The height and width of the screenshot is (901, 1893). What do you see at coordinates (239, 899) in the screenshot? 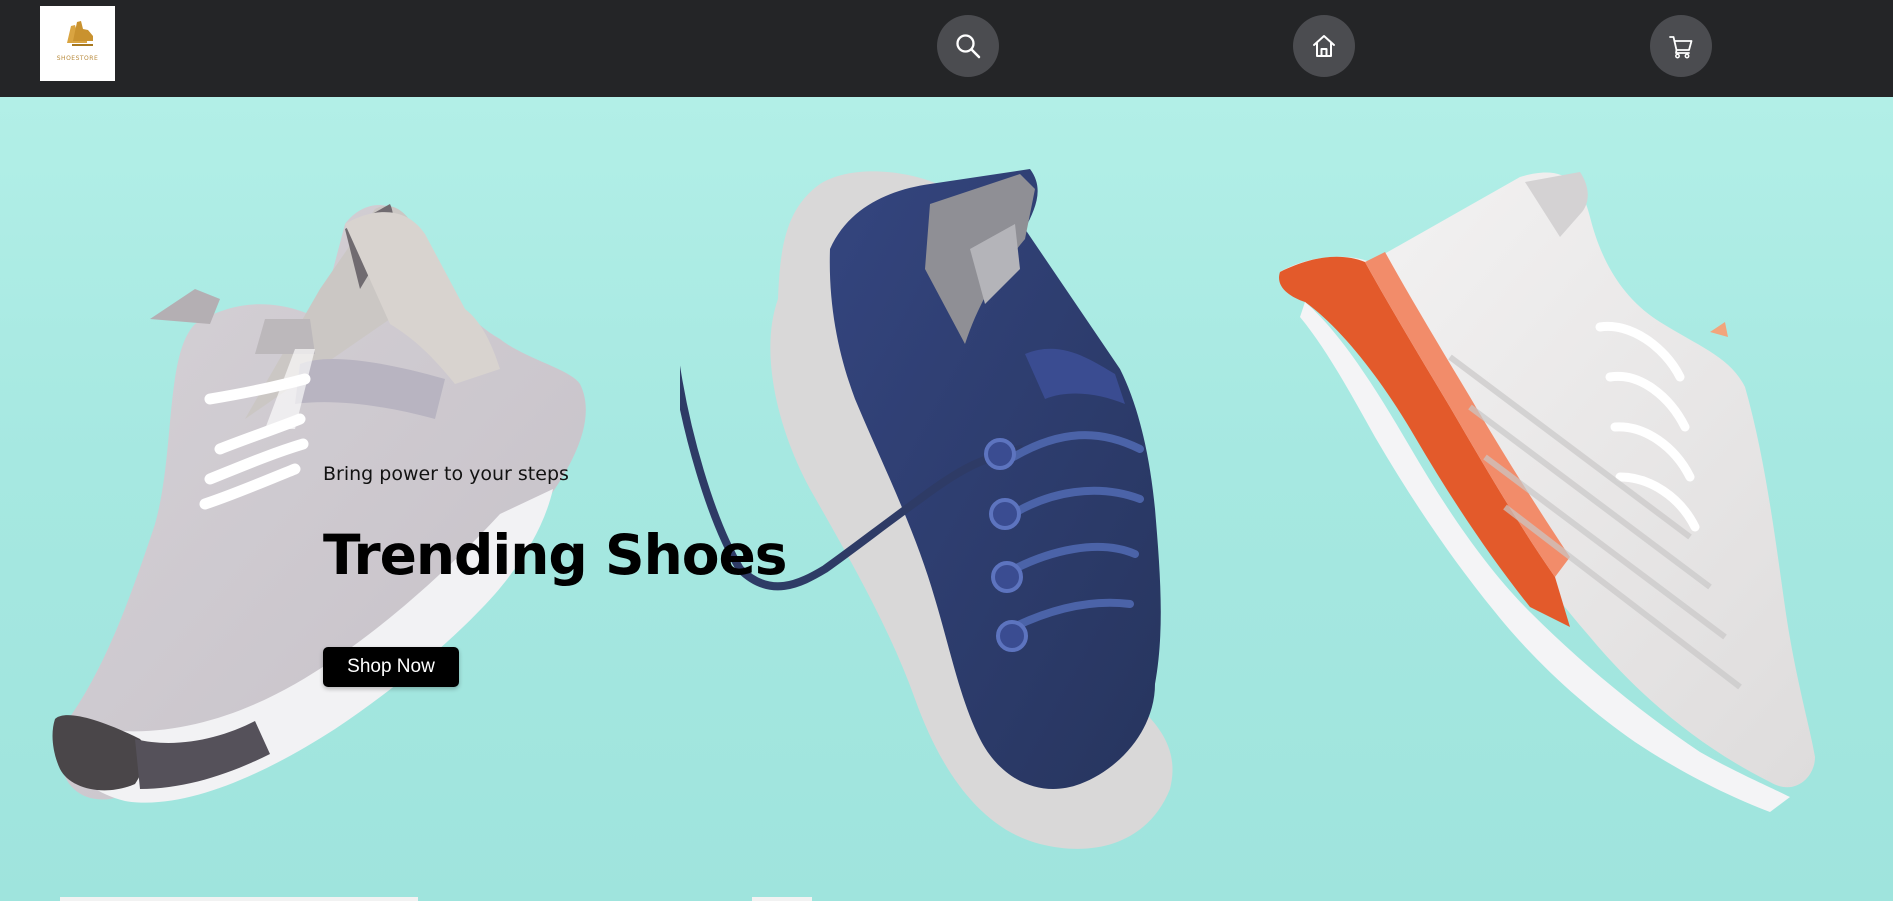
I see `bottom-divider` at bounding box center [239, 899].